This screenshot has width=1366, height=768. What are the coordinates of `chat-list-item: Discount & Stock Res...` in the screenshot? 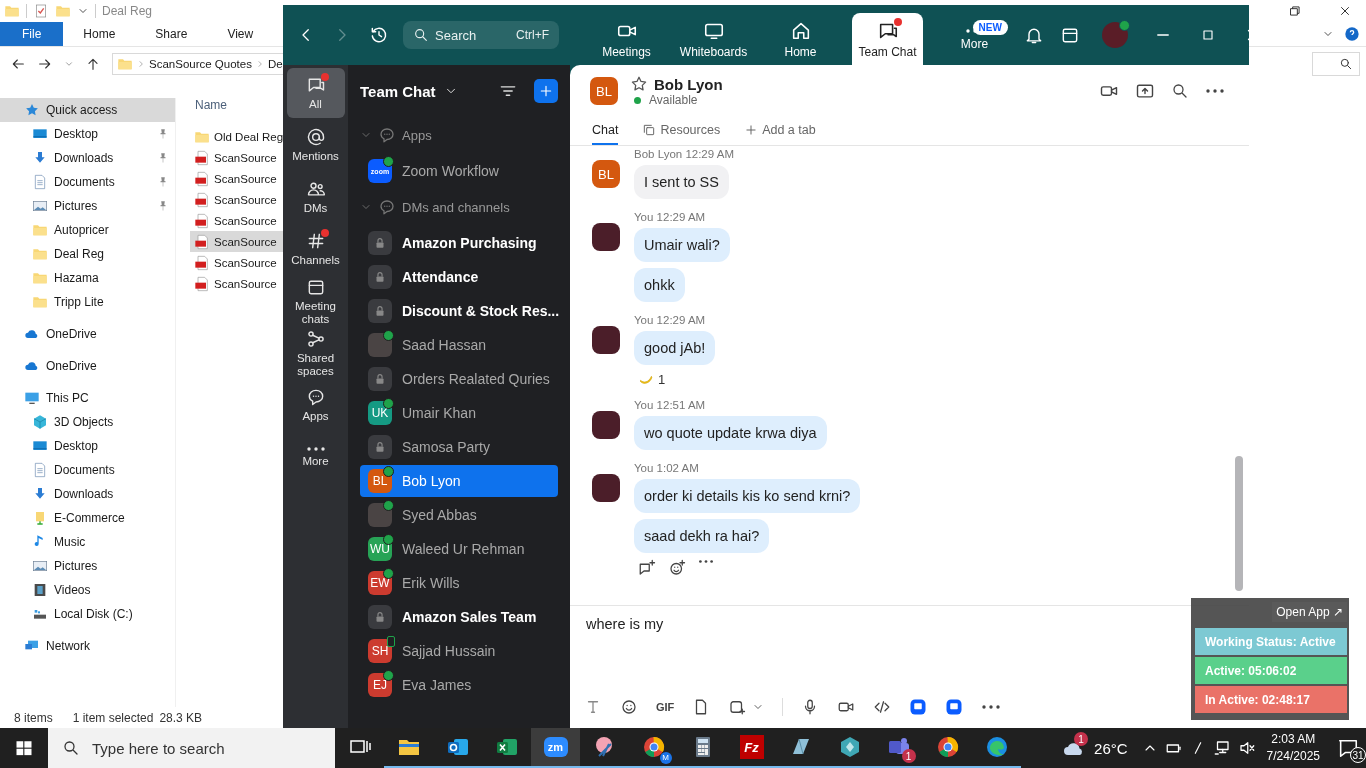 It's located at (459, 311).